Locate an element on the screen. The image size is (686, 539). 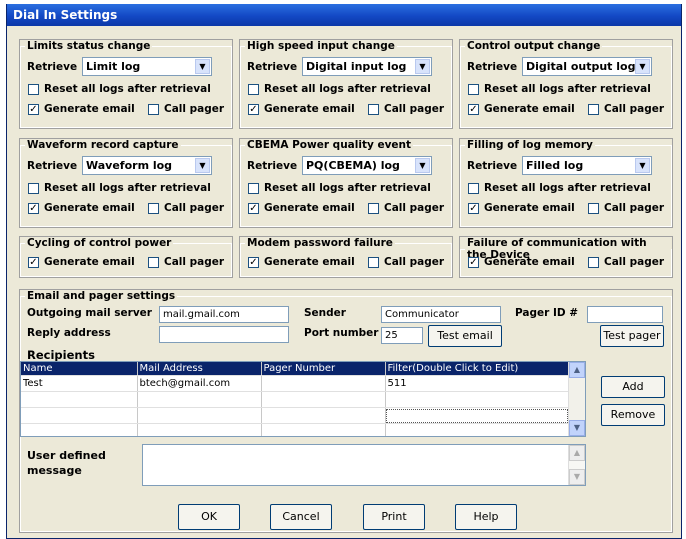
retrieve-select: Digital output log ▼ is located at coordinates (587, 66).